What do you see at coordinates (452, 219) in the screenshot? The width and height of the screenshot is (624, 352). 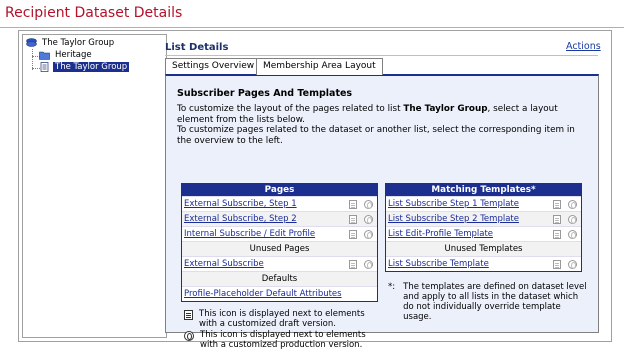 I see `template-link: List Subscribe Step 2 Template` at bounding box center [452, 219].